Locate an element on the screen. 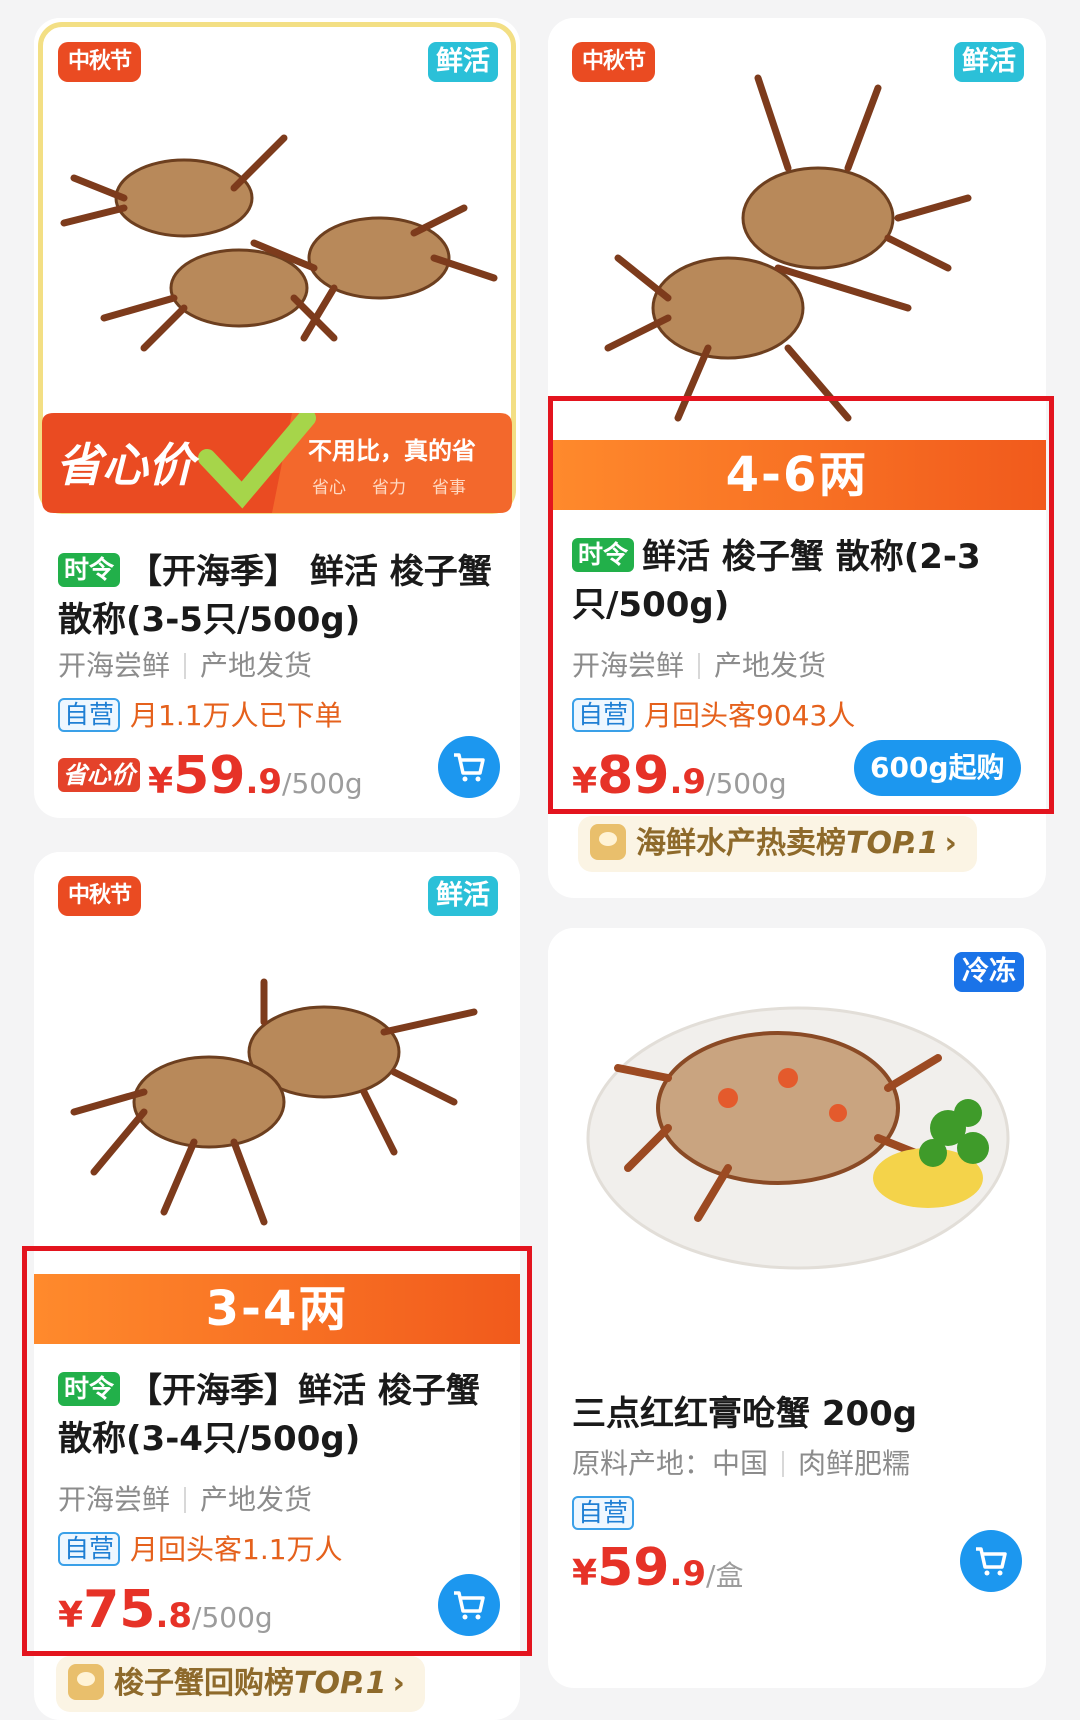  product-title: 时令 【开海季】 鲜活 梭子蟹 散称(3-5只/500g) is located at coordinates (277, 596).